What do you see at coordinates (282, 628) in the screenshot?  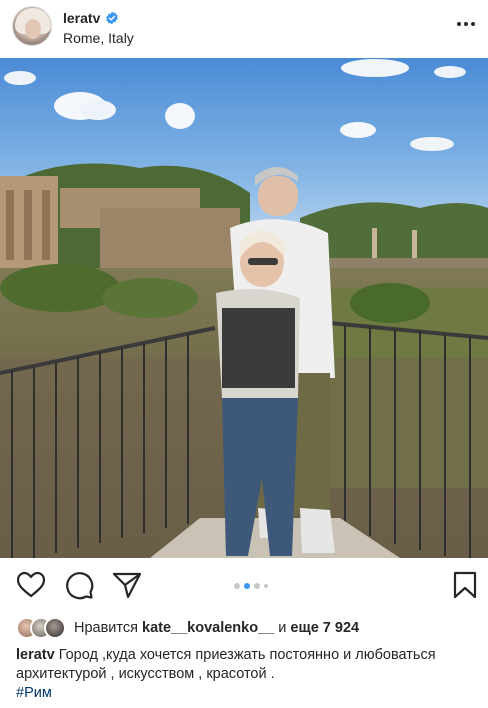 I see `likes-connector: и` at bounding box center [282, 628].